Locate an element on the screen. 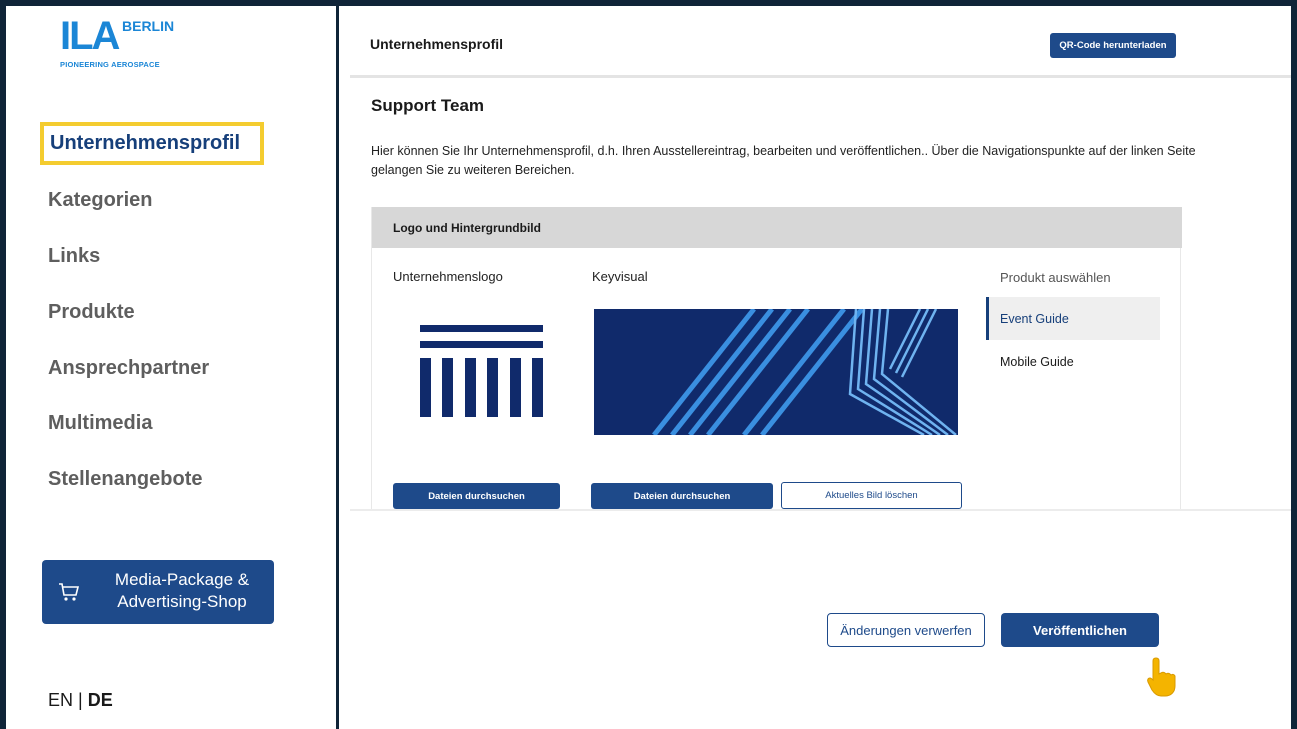 This screenshot has height=729, width=1297. browse-keyvisual-button: Dateien durchsuchen is located at coordinates (682, 496).